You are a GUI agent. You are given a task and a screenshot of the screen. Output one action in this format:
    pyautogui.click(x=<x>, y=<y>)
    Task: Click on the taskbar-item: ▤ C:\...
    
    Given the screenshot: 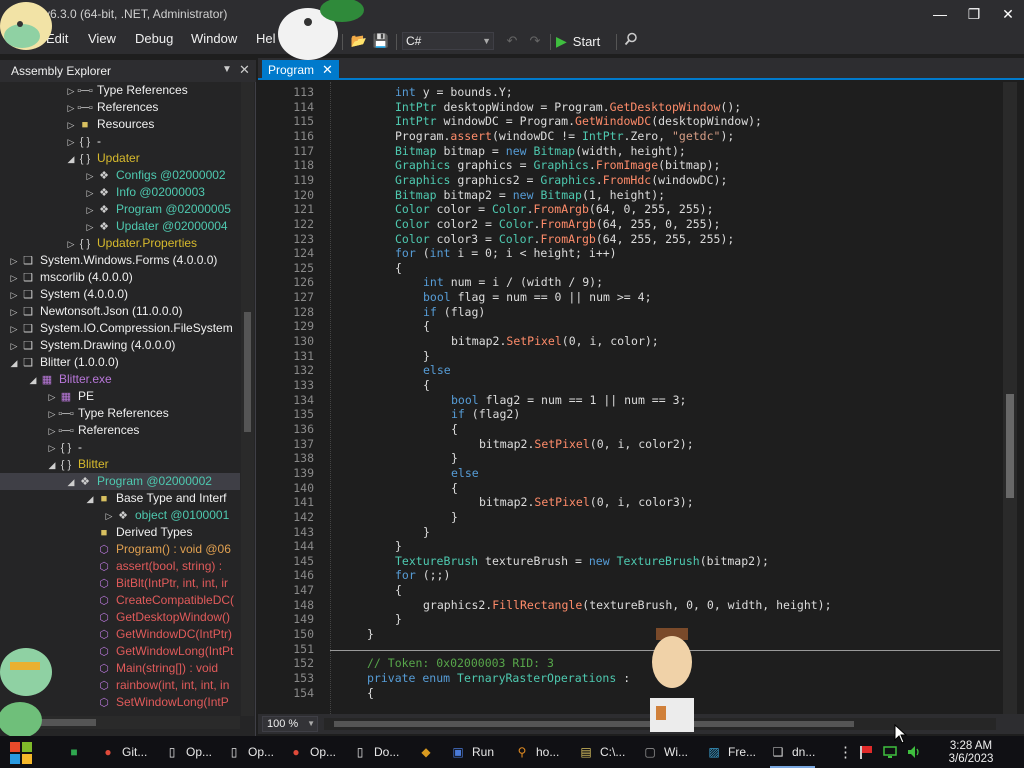 What is the action you would take?
    pyautogui.click(x=601, y=752)
    